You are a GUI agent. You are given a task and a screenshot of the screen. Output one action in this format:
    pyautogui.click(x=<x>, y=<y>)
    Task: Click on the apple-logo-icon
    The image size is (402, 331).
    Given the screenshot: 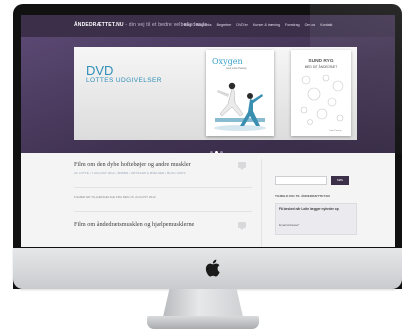 What is the action you would take?
    pyautogui.click(x=212, y=268)
    